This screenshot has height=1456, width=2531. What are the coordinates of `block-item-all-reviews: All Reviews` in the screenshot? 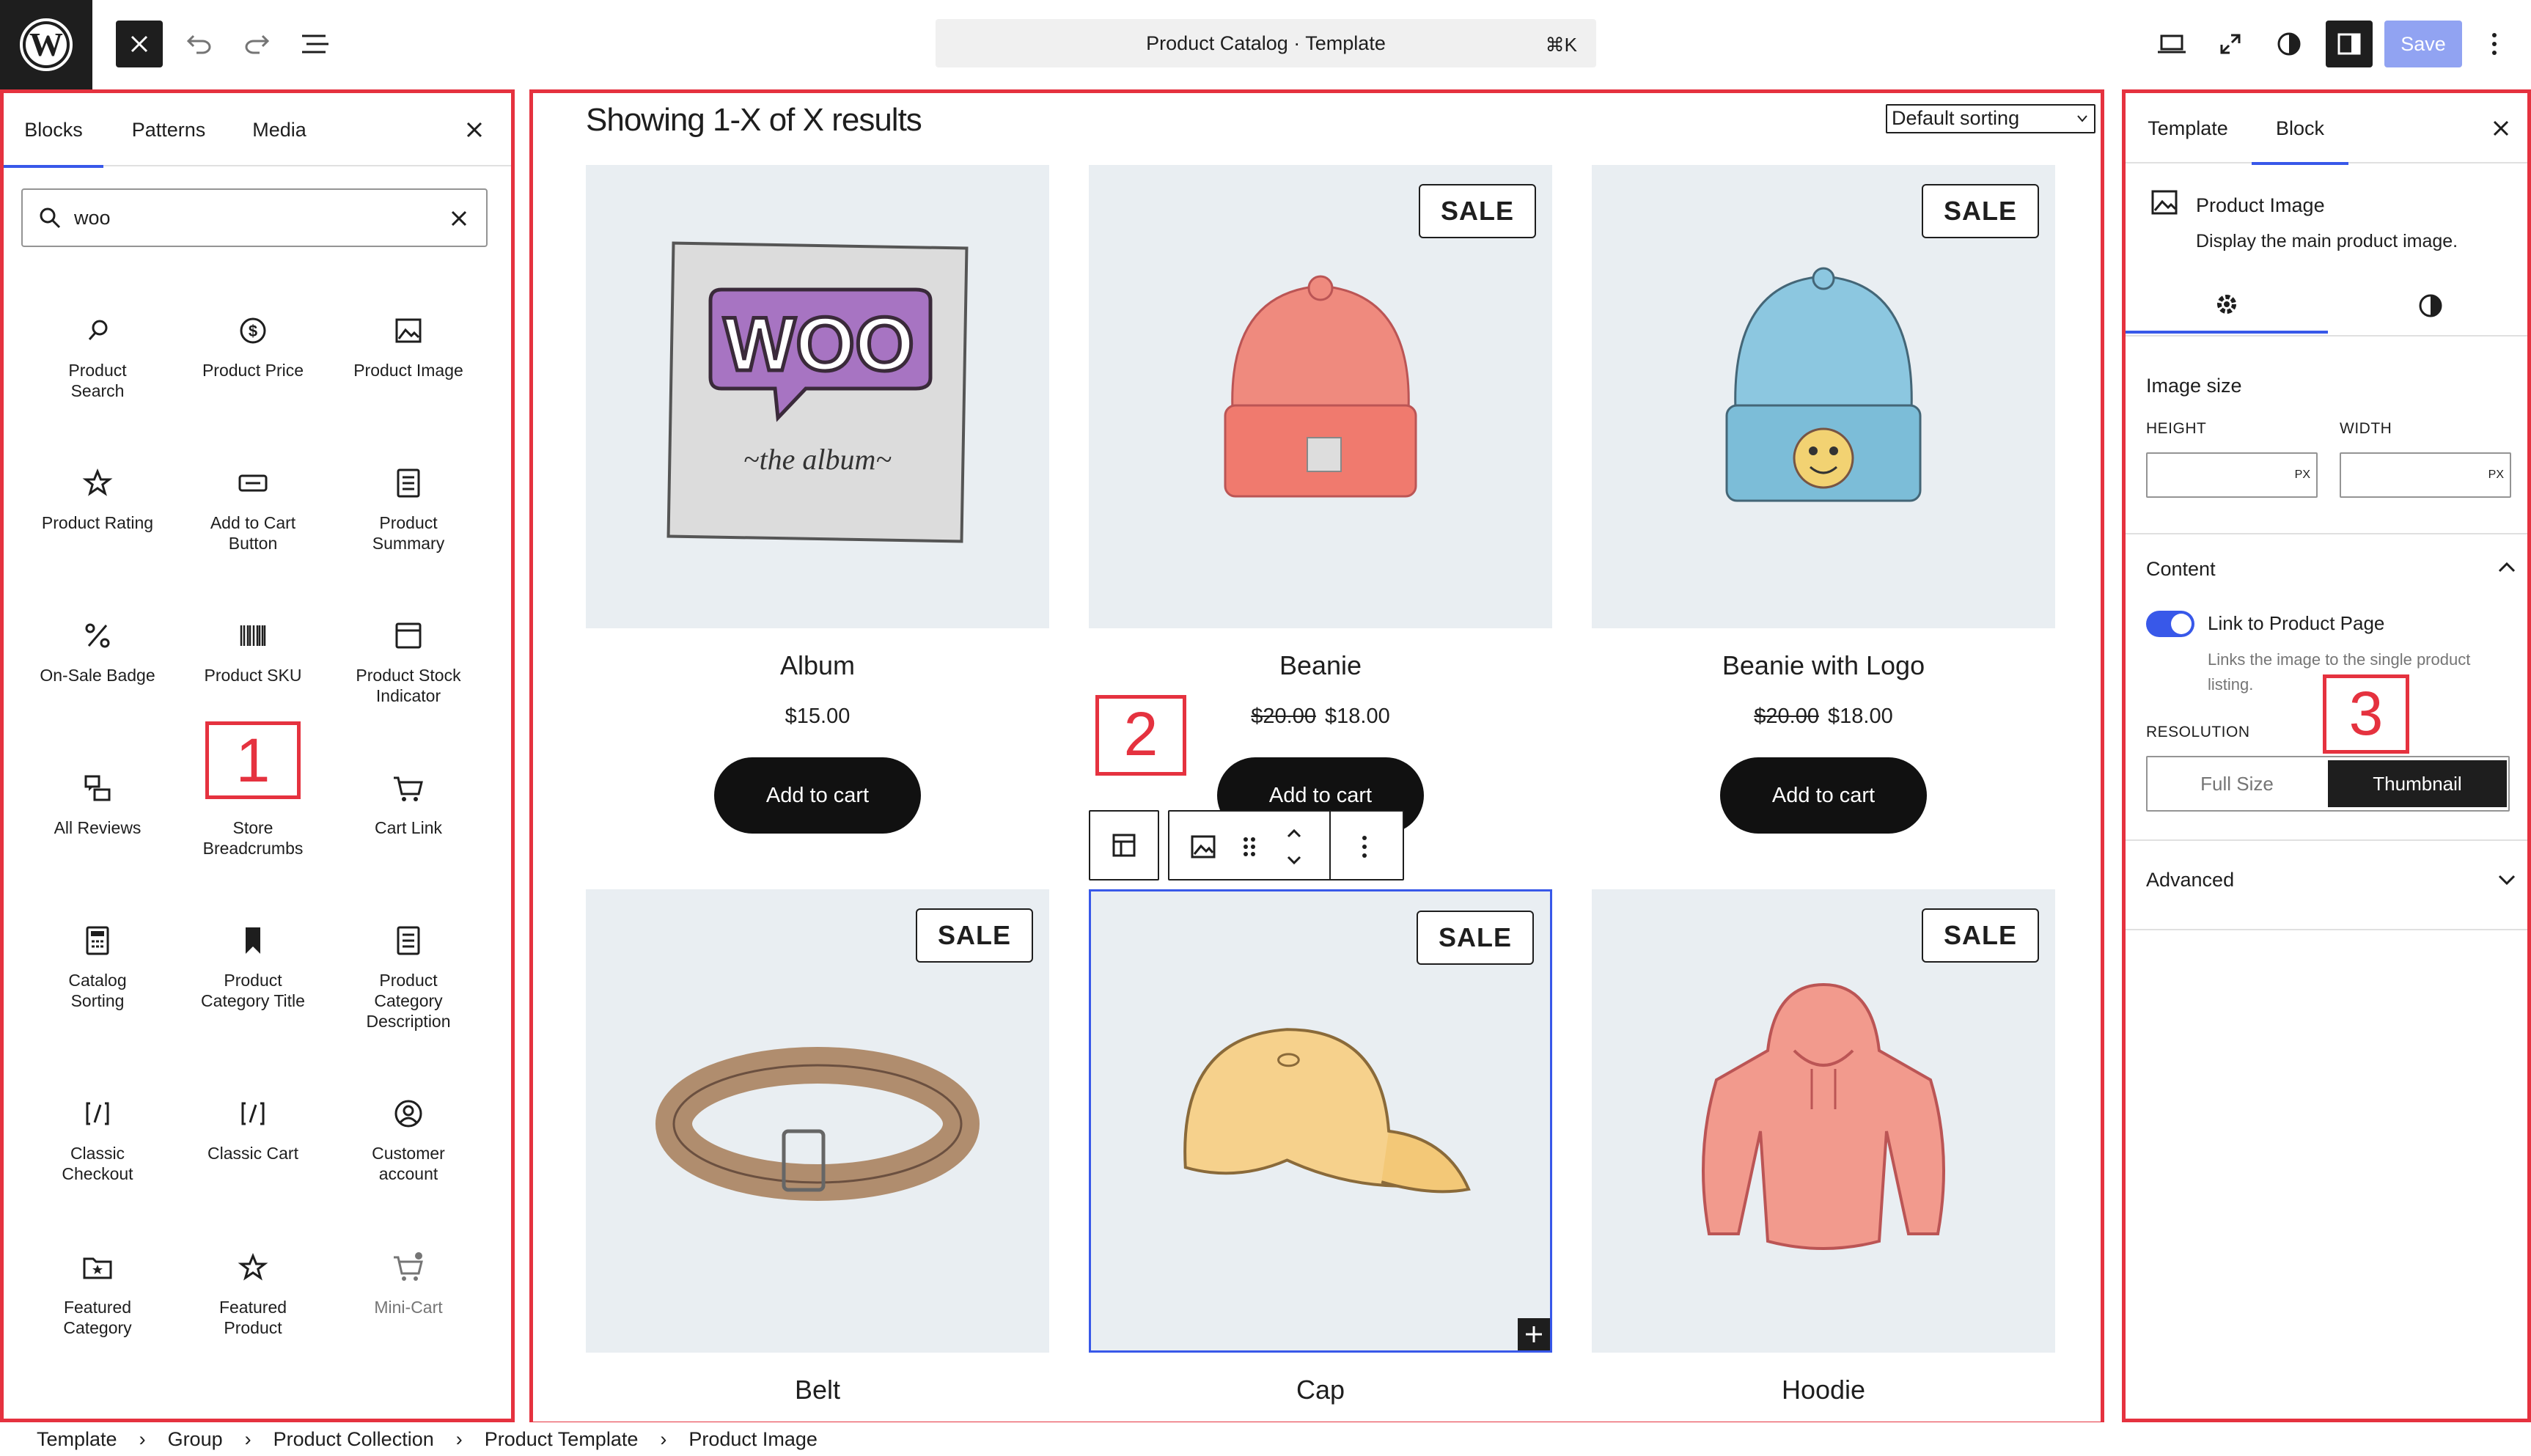 It's located at (97, 804).